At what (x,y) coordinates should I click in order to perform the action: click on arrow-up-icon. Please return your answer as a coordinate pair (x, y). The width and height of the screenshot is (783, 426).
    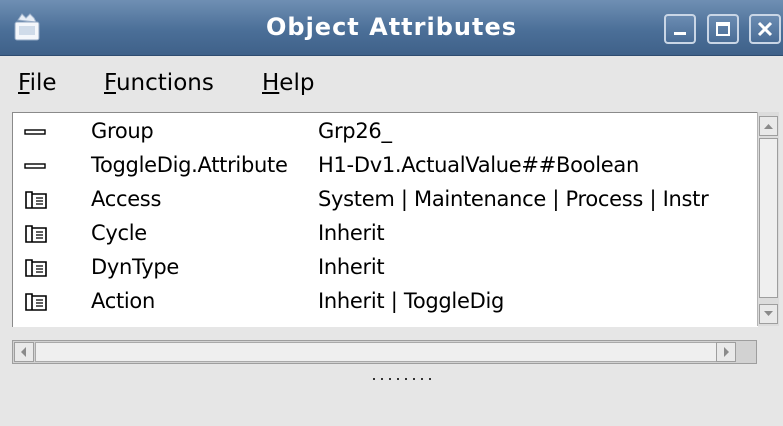
    Looking at the image, I should click on (768, 126).